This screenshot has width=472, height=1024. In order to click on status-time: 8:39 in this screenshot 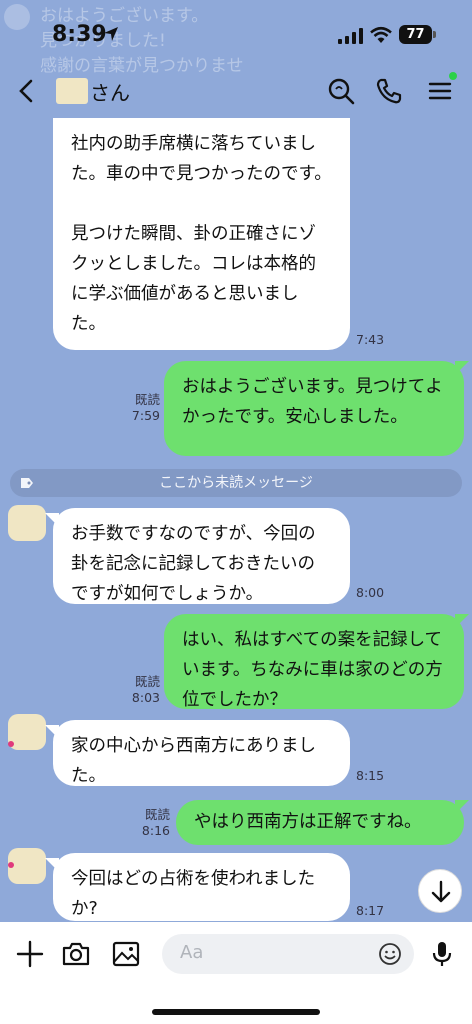, I will do `click(79, 34)`.